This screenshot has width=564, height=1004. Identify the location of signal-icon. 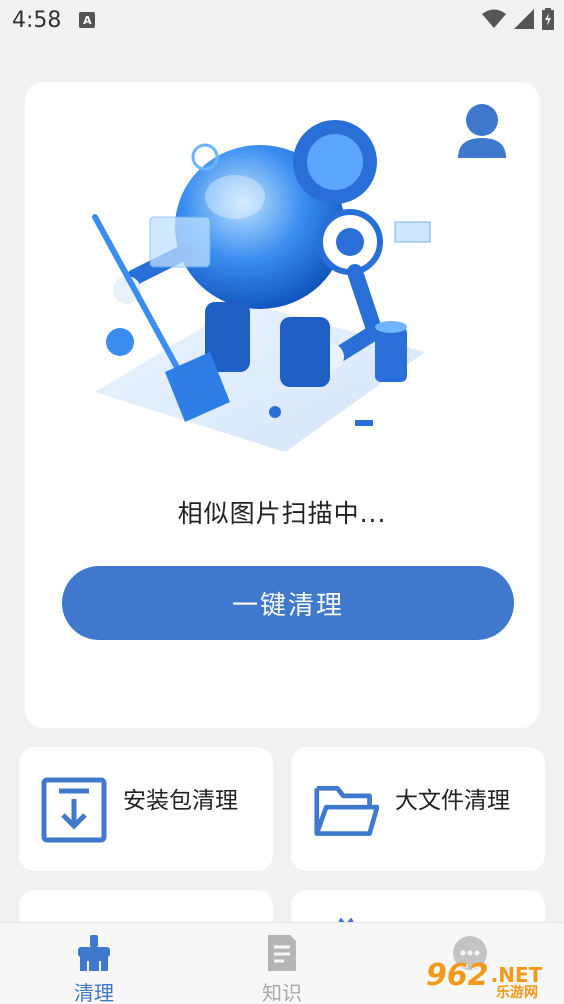
(524, 19).